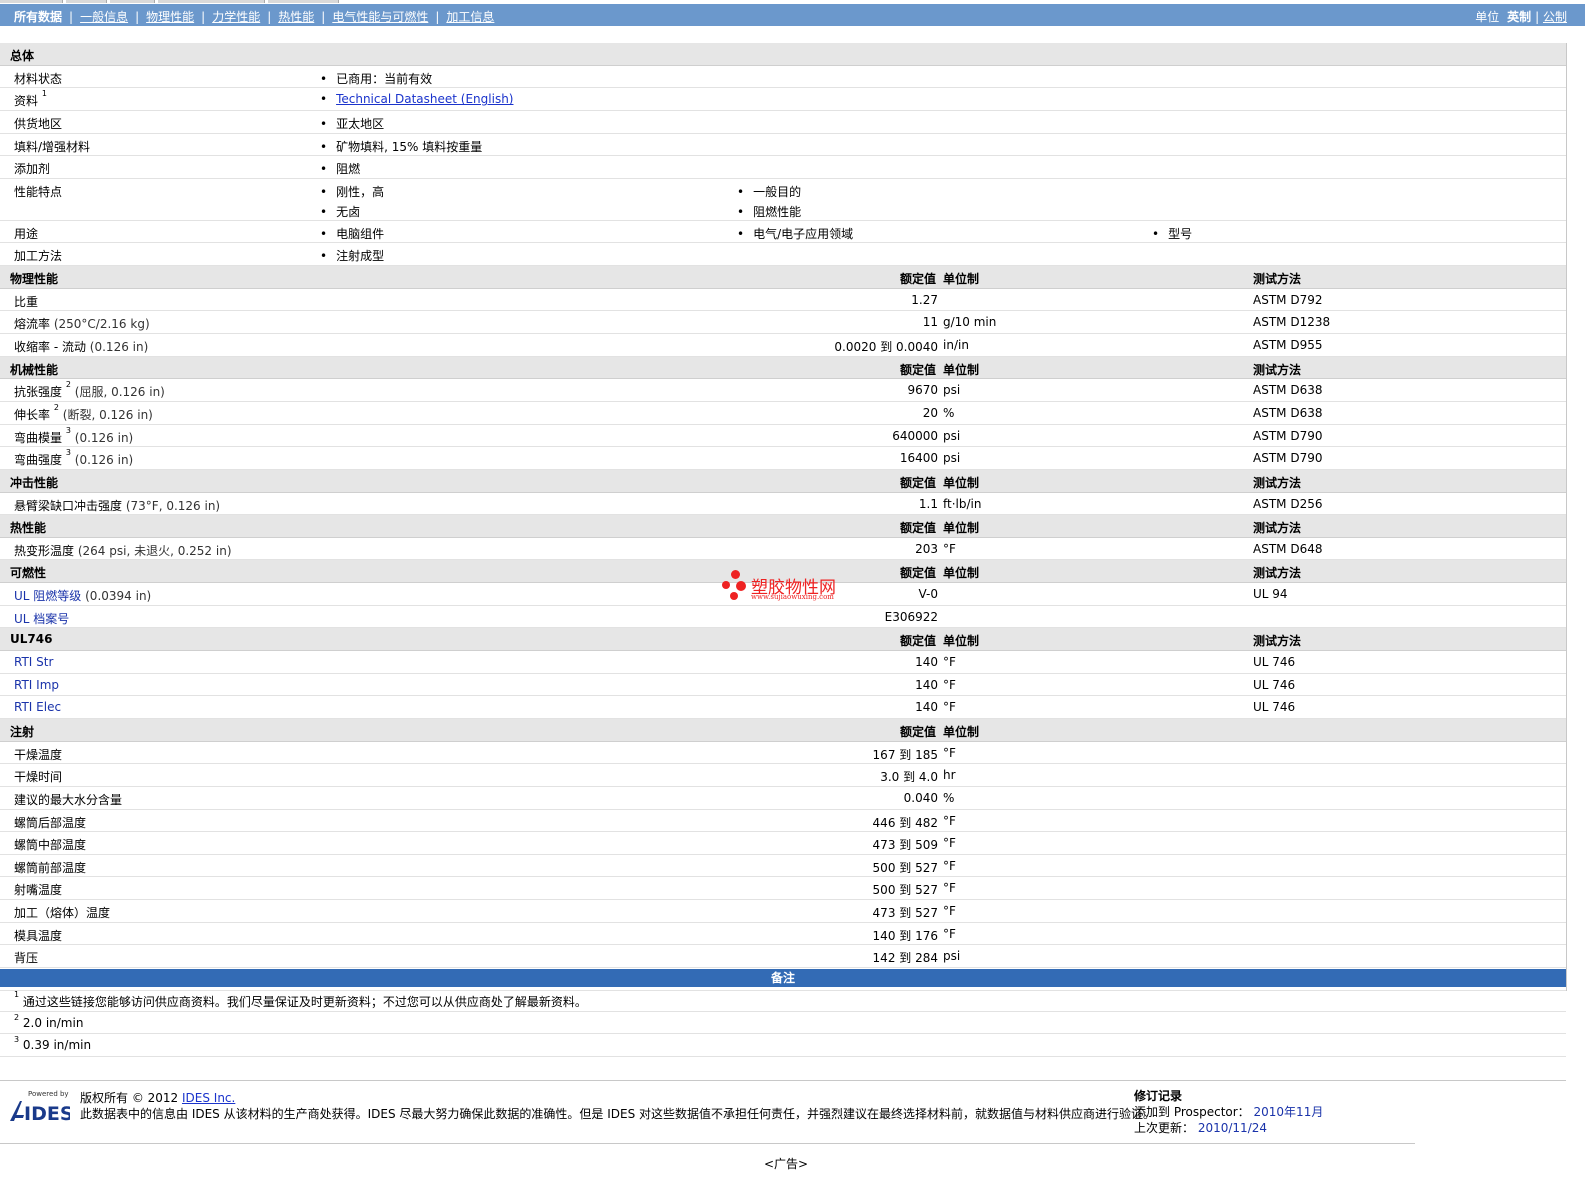 The image size is (1585, 1187). What do you see at coordinates (26, 301) in the screenshot?
I see `property-label: 比重` at bounding box center [26, 301].